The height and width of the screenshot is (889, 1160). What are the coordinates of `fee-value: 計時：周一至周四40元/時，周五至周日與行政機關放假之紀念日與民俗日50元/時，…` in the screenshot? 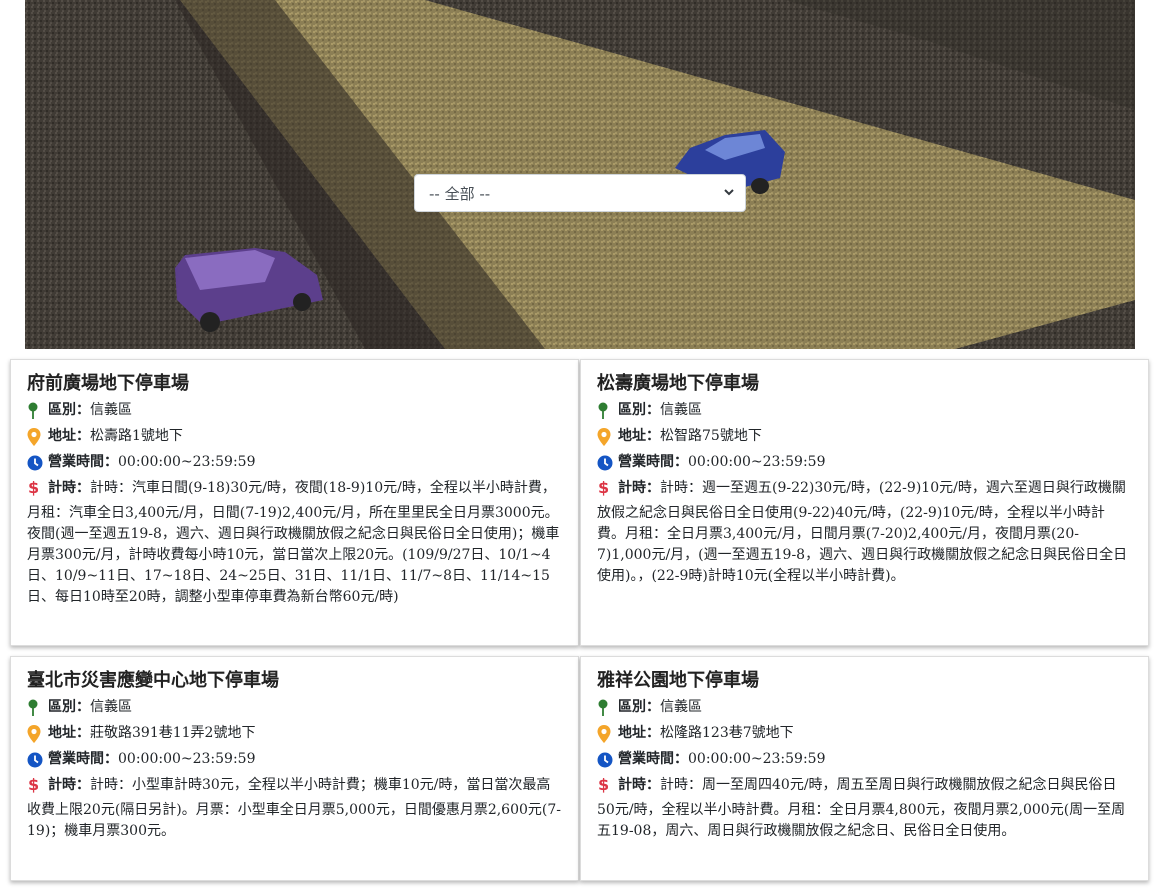 It's located at (861, 808).